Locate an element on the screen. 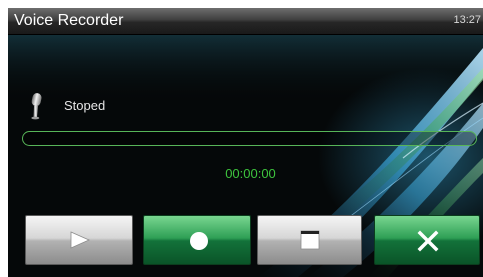  close-button is located at coordinates (427, 240).